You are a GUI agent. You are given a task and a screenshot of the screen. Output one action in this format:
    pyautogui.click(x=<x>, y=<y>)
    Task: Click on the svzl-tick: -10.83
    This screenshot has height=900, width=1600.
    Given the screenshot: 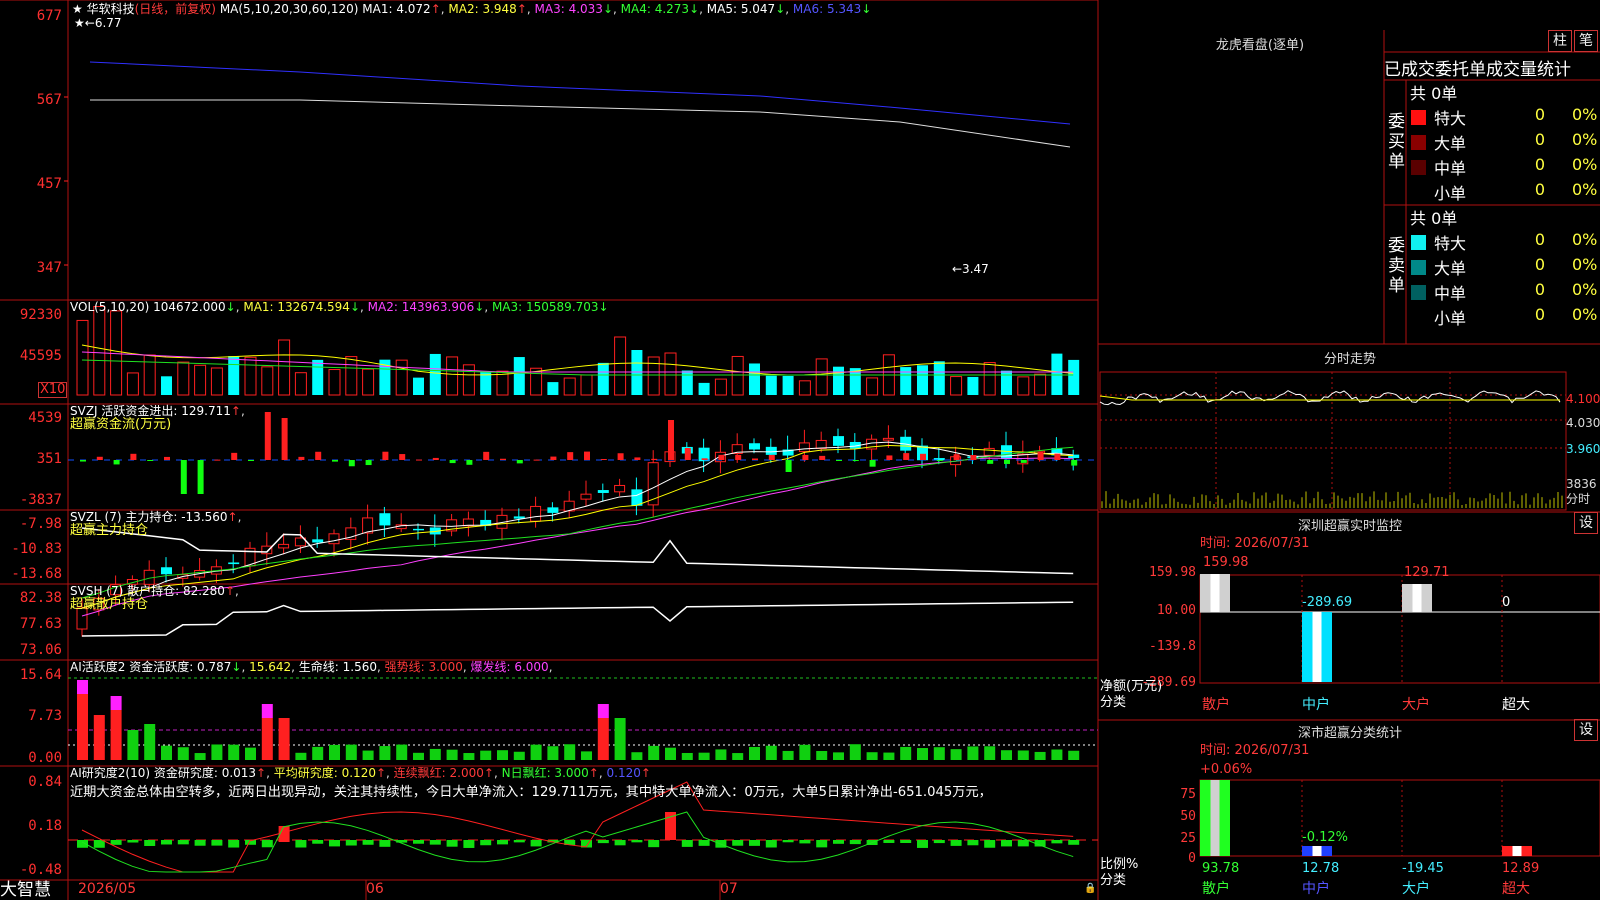 What is the action you would take?
    pyautogui.click(x=36, y=549)
    